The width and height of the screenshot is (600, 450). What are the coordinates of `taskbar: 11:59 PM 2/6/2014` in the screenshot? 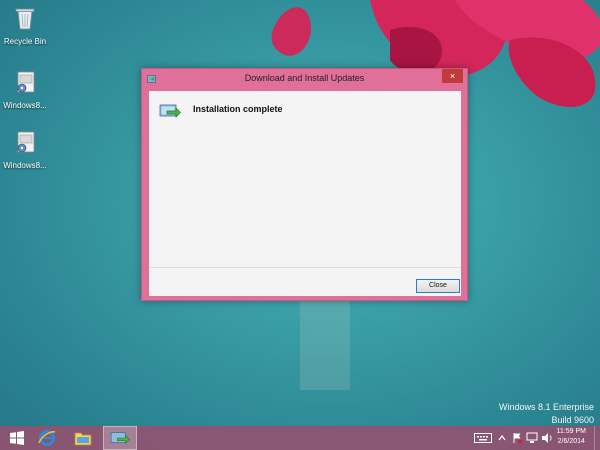 It's located at (300, 438).